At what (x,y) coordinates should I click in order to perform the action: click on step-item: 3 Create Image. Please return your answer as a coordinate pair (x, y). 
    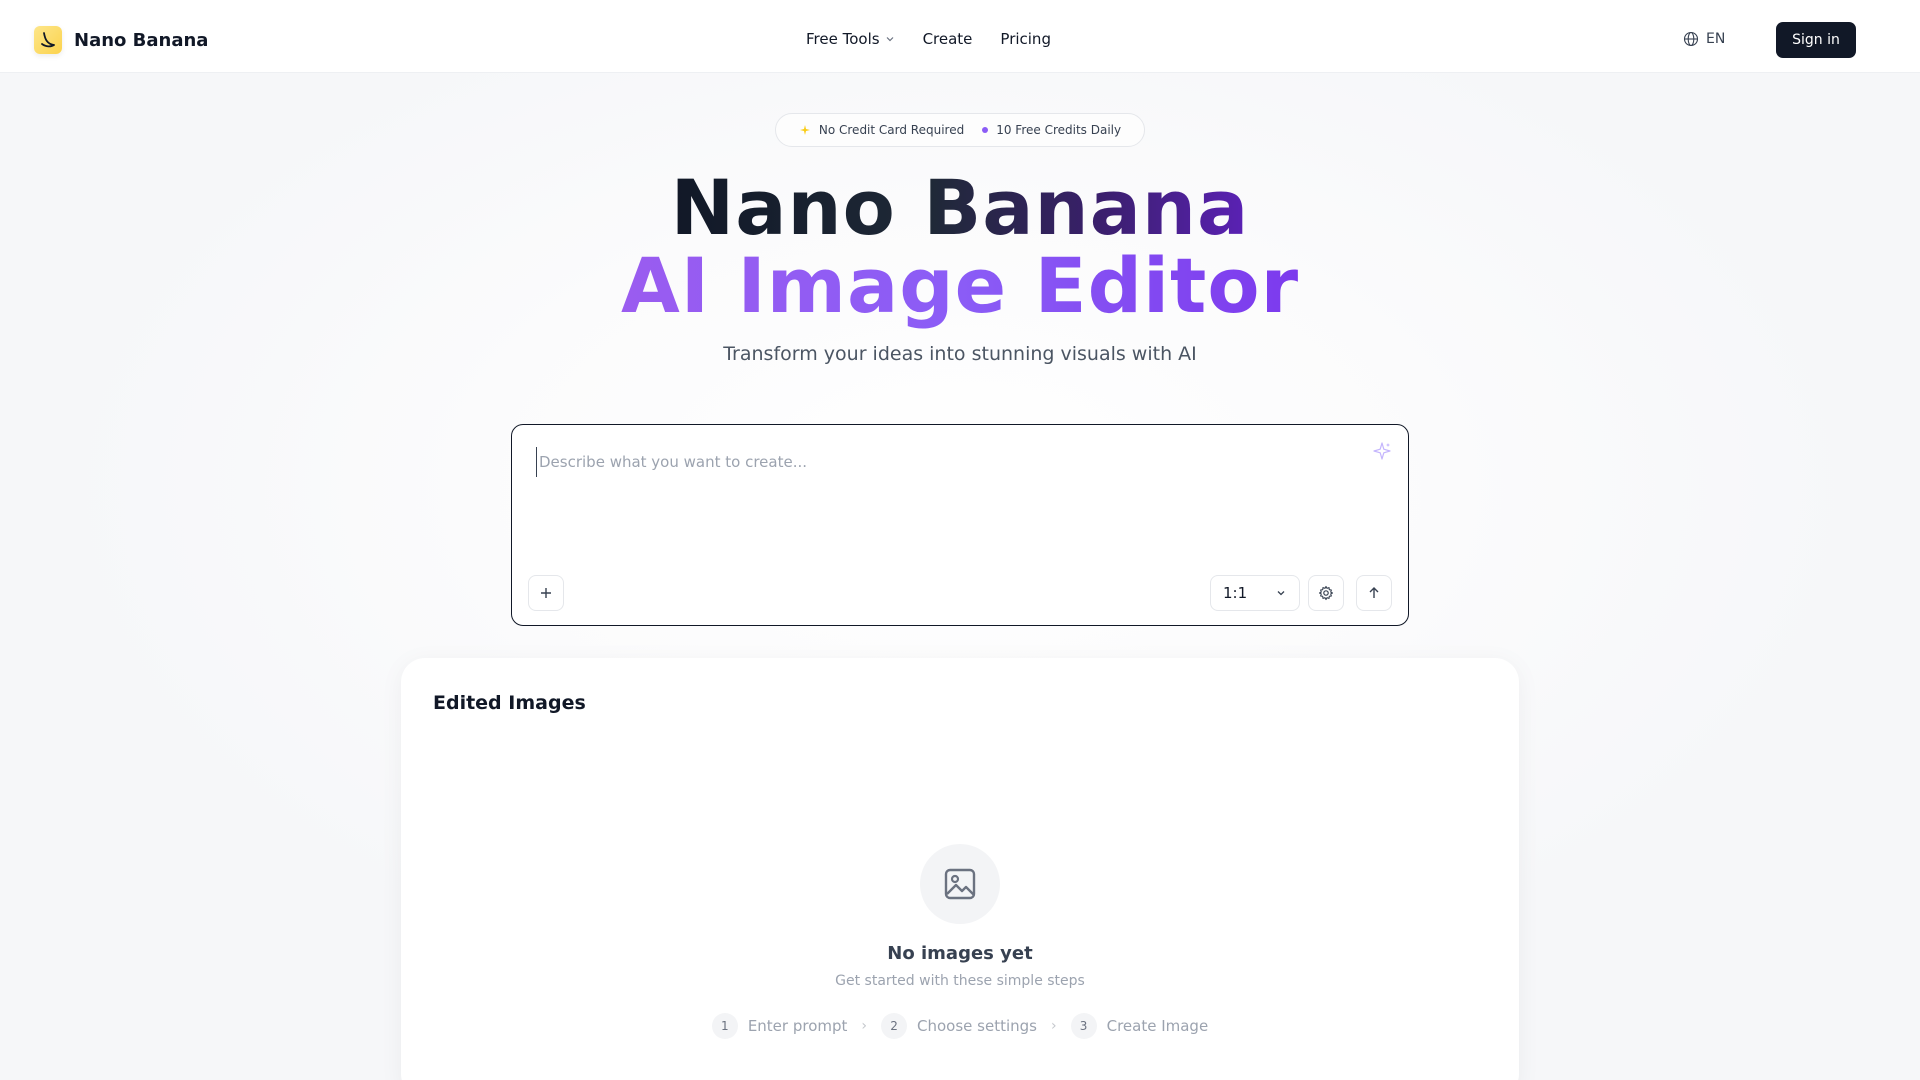
    Looking at the image, I should click on (1139, 1026).